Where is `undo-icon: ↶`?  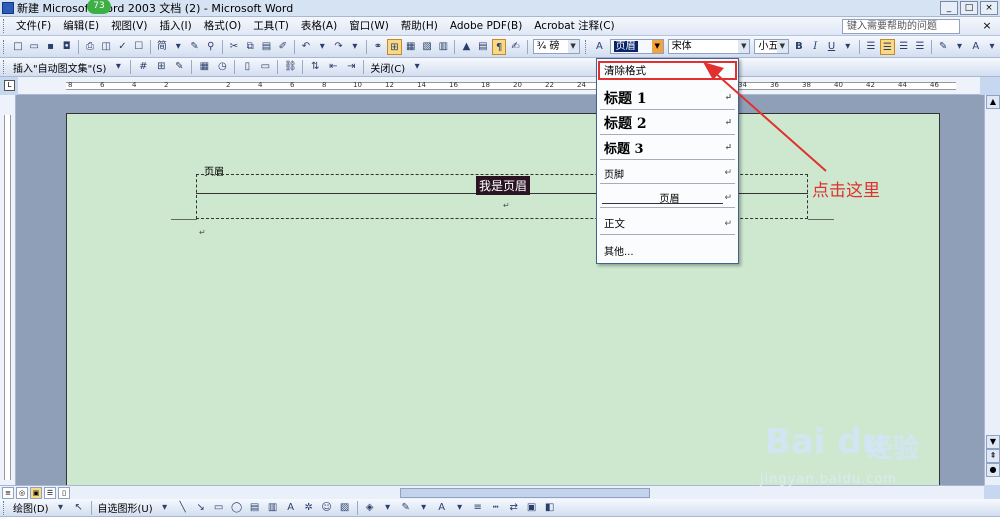 undo-icon: ↶ is located at coordinates (306, 47).